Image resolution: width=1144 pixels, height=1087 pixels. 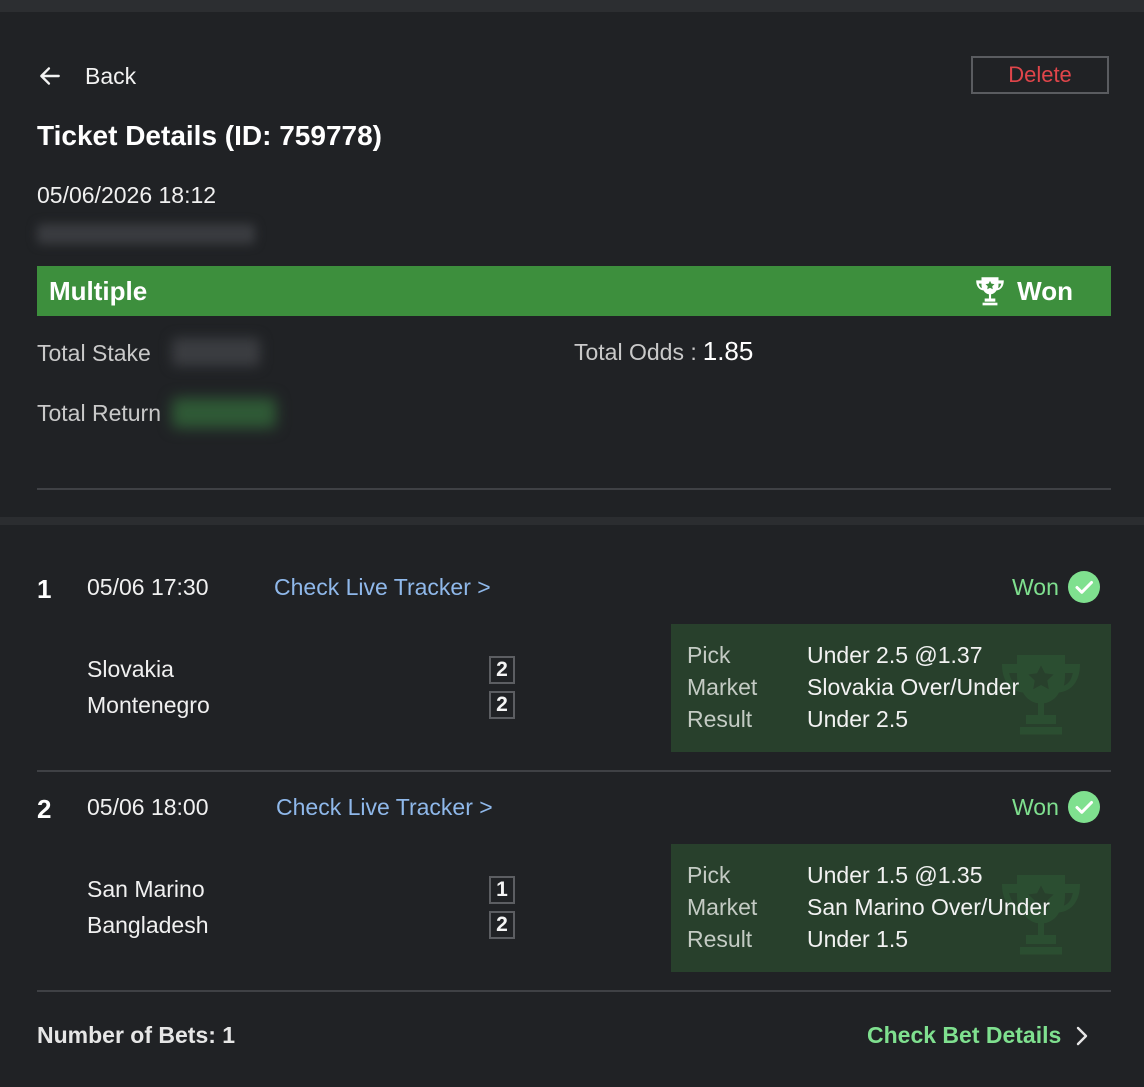 What do you see at coordinates (130, 669) in the screenshot?
I see `home-team: Slovakia` at bounding box center [130, 669].